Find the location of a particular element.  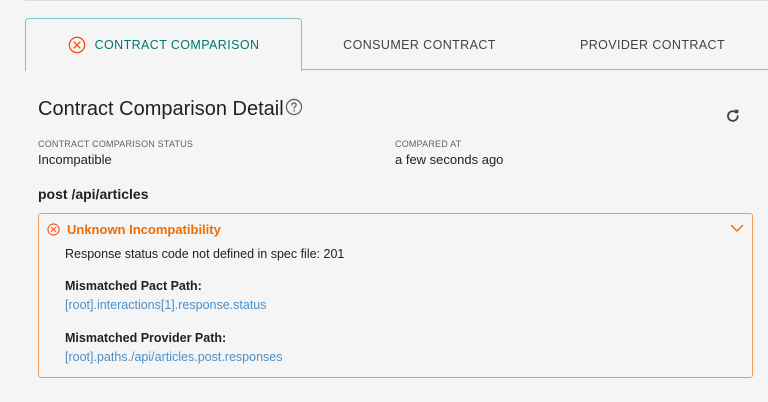

chevron-down-icon is located at coordinates (737, 228).